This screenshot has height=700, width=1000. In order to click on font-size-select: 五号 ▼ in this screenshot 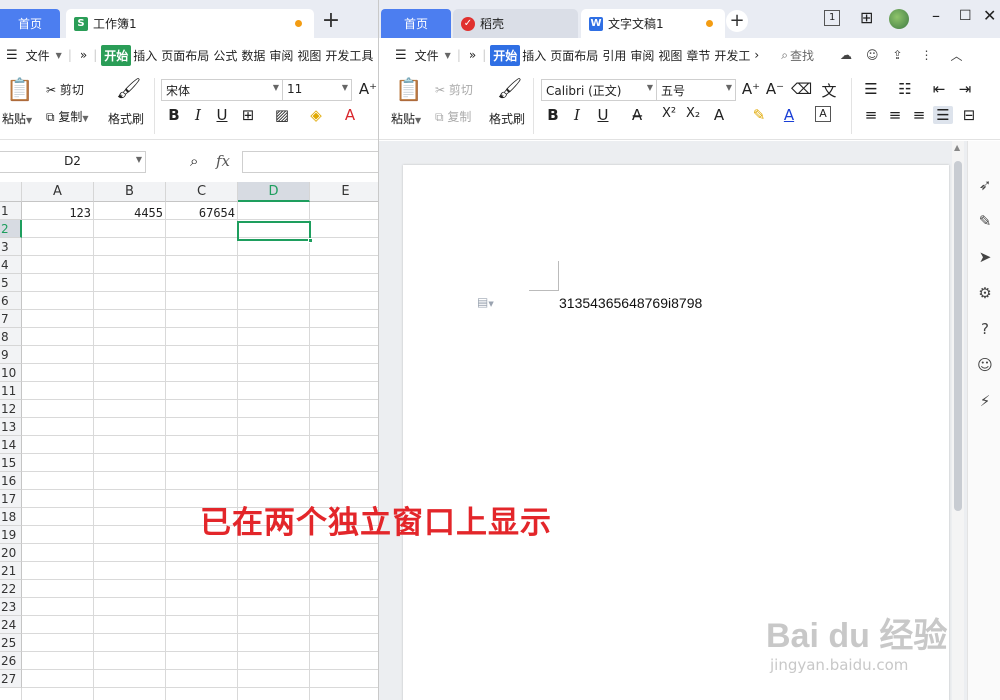, I will do `click(696, 90)`.